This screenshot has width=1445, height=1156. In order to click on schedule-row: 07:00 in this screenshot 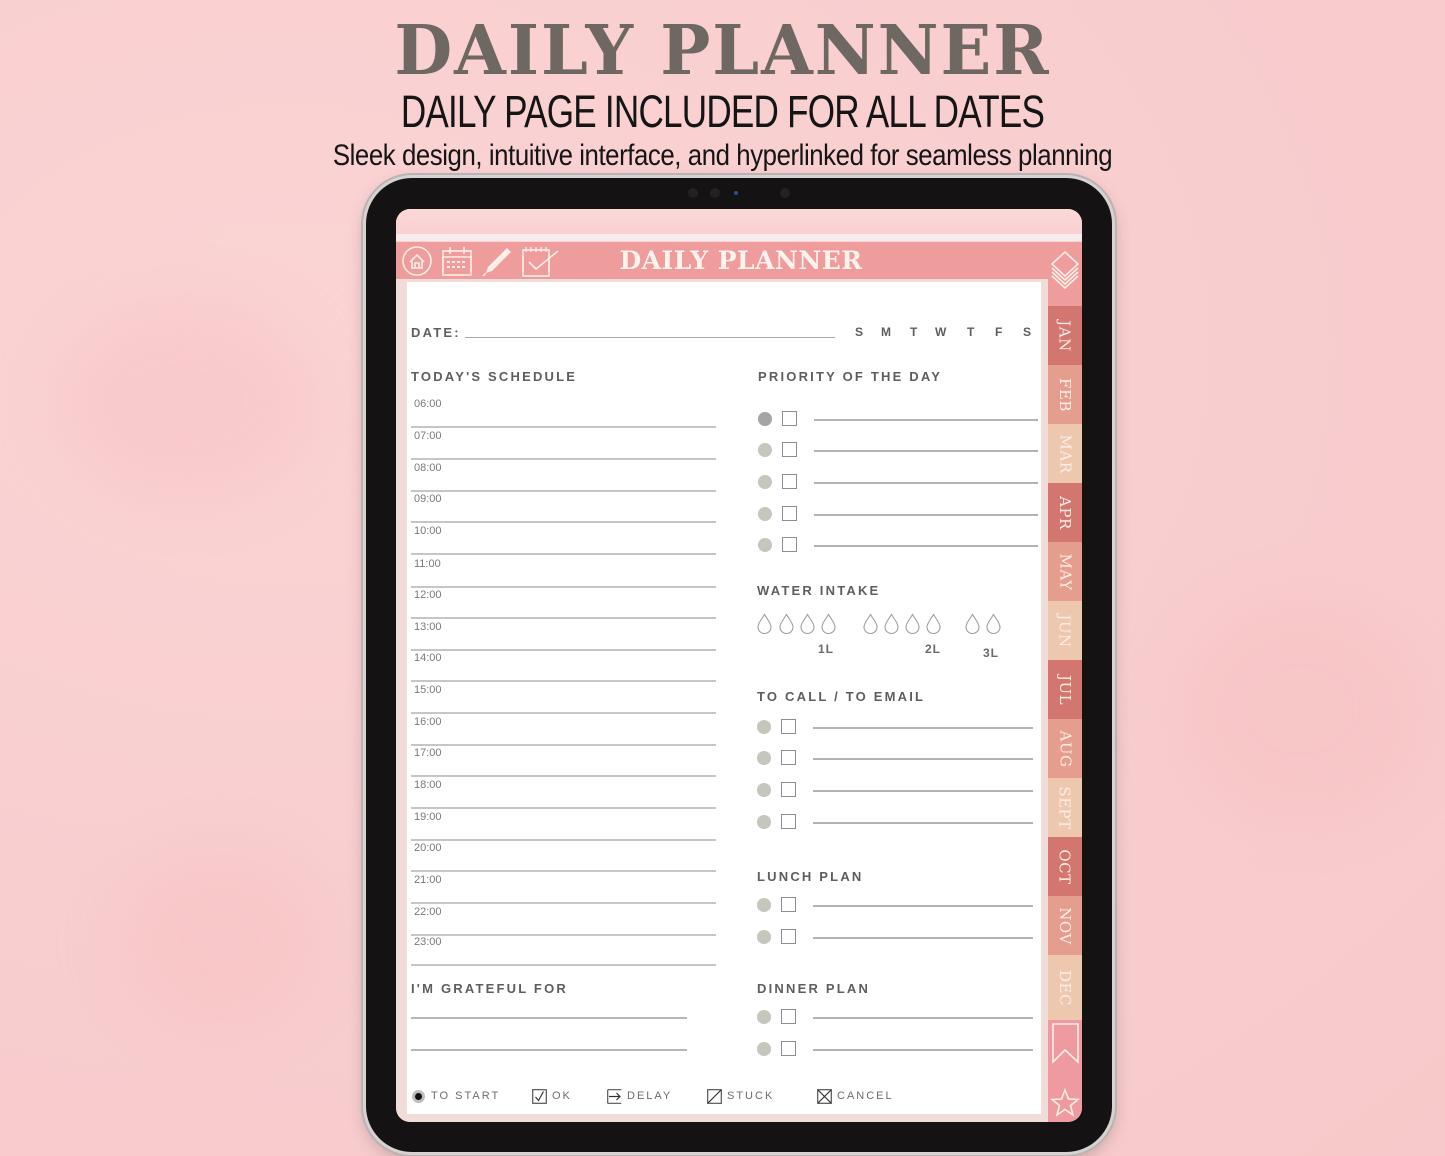, I will do `click(563, 444)`.